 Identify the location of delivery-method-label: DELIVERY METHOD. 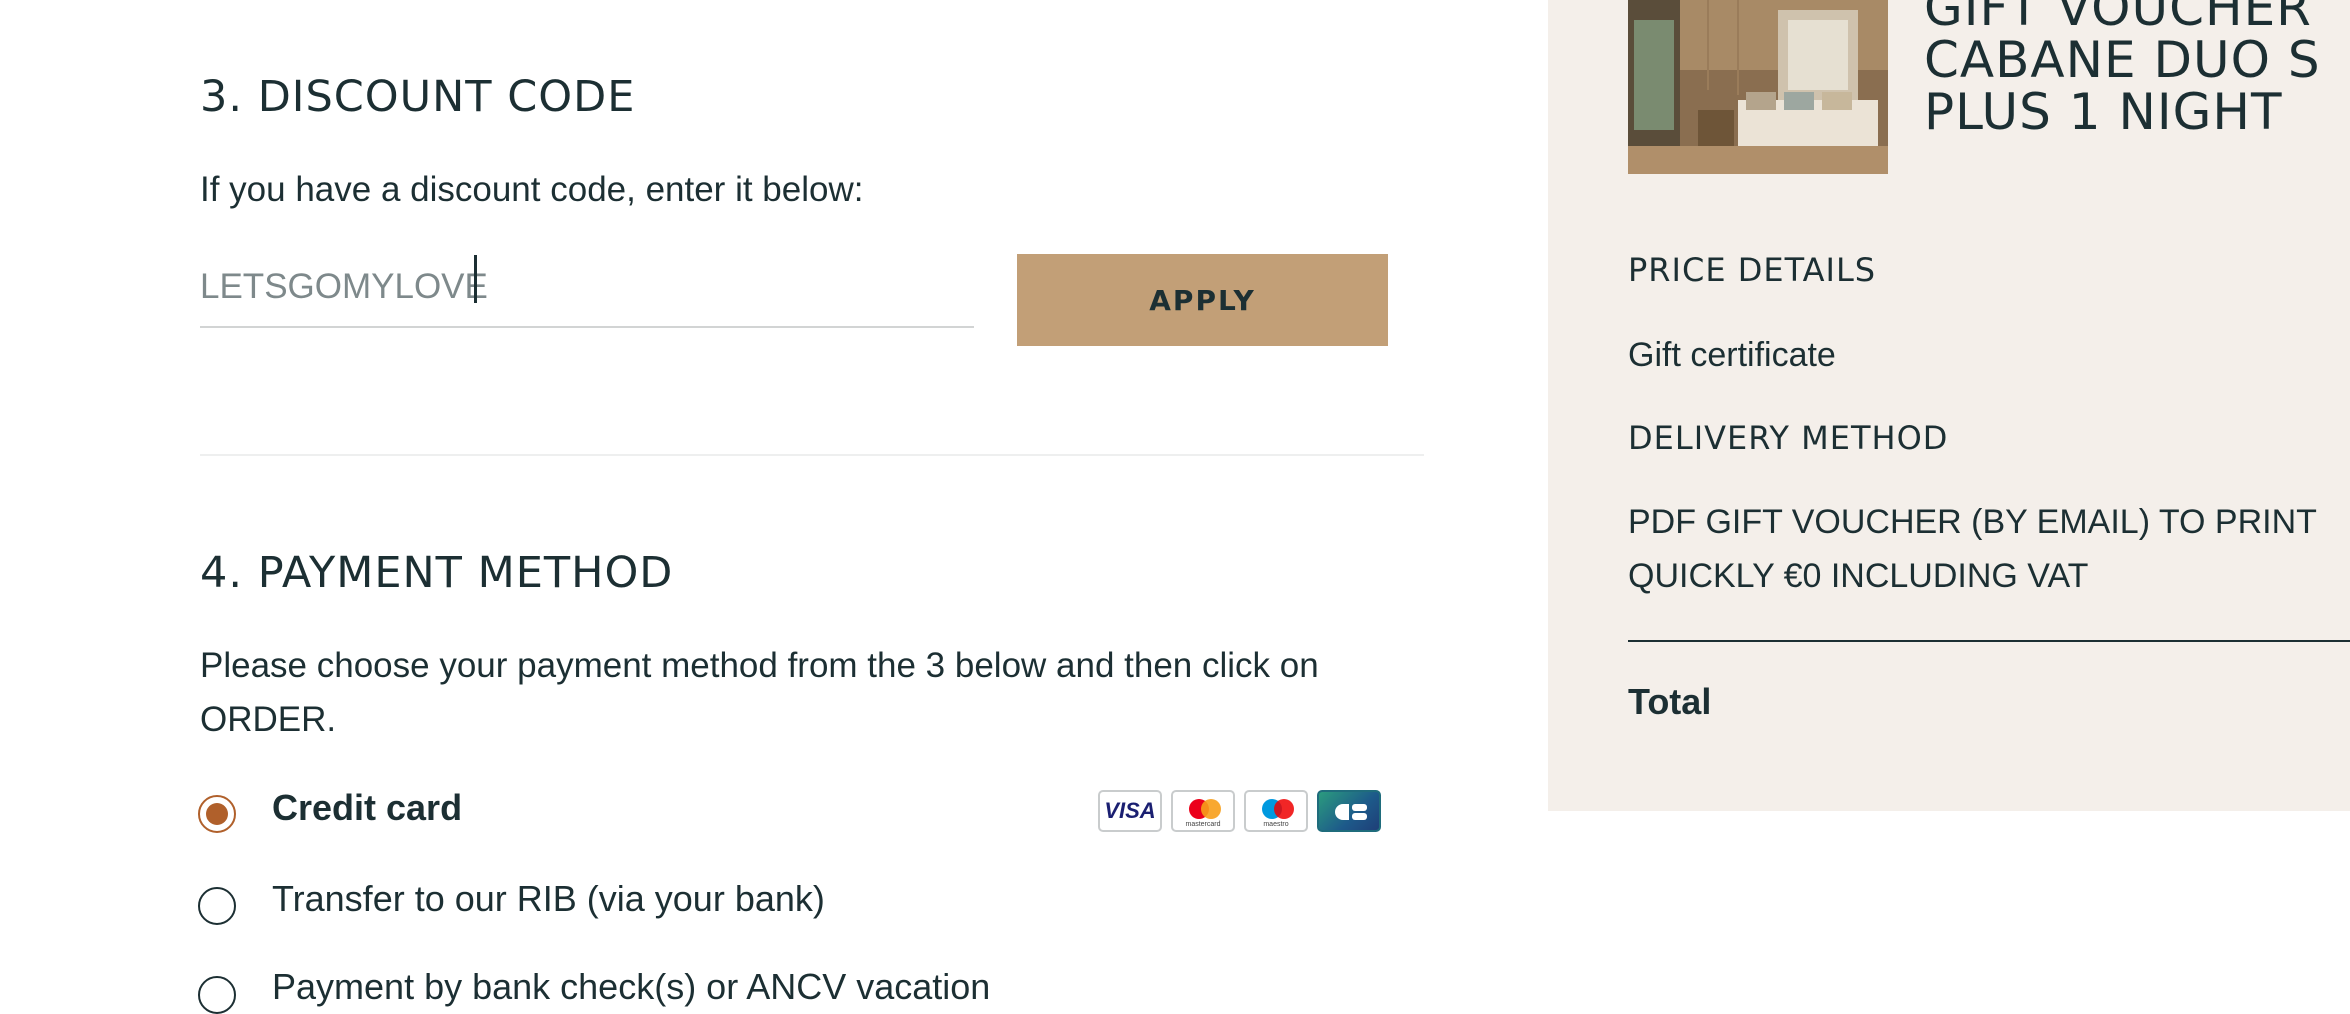
(1788, 438).